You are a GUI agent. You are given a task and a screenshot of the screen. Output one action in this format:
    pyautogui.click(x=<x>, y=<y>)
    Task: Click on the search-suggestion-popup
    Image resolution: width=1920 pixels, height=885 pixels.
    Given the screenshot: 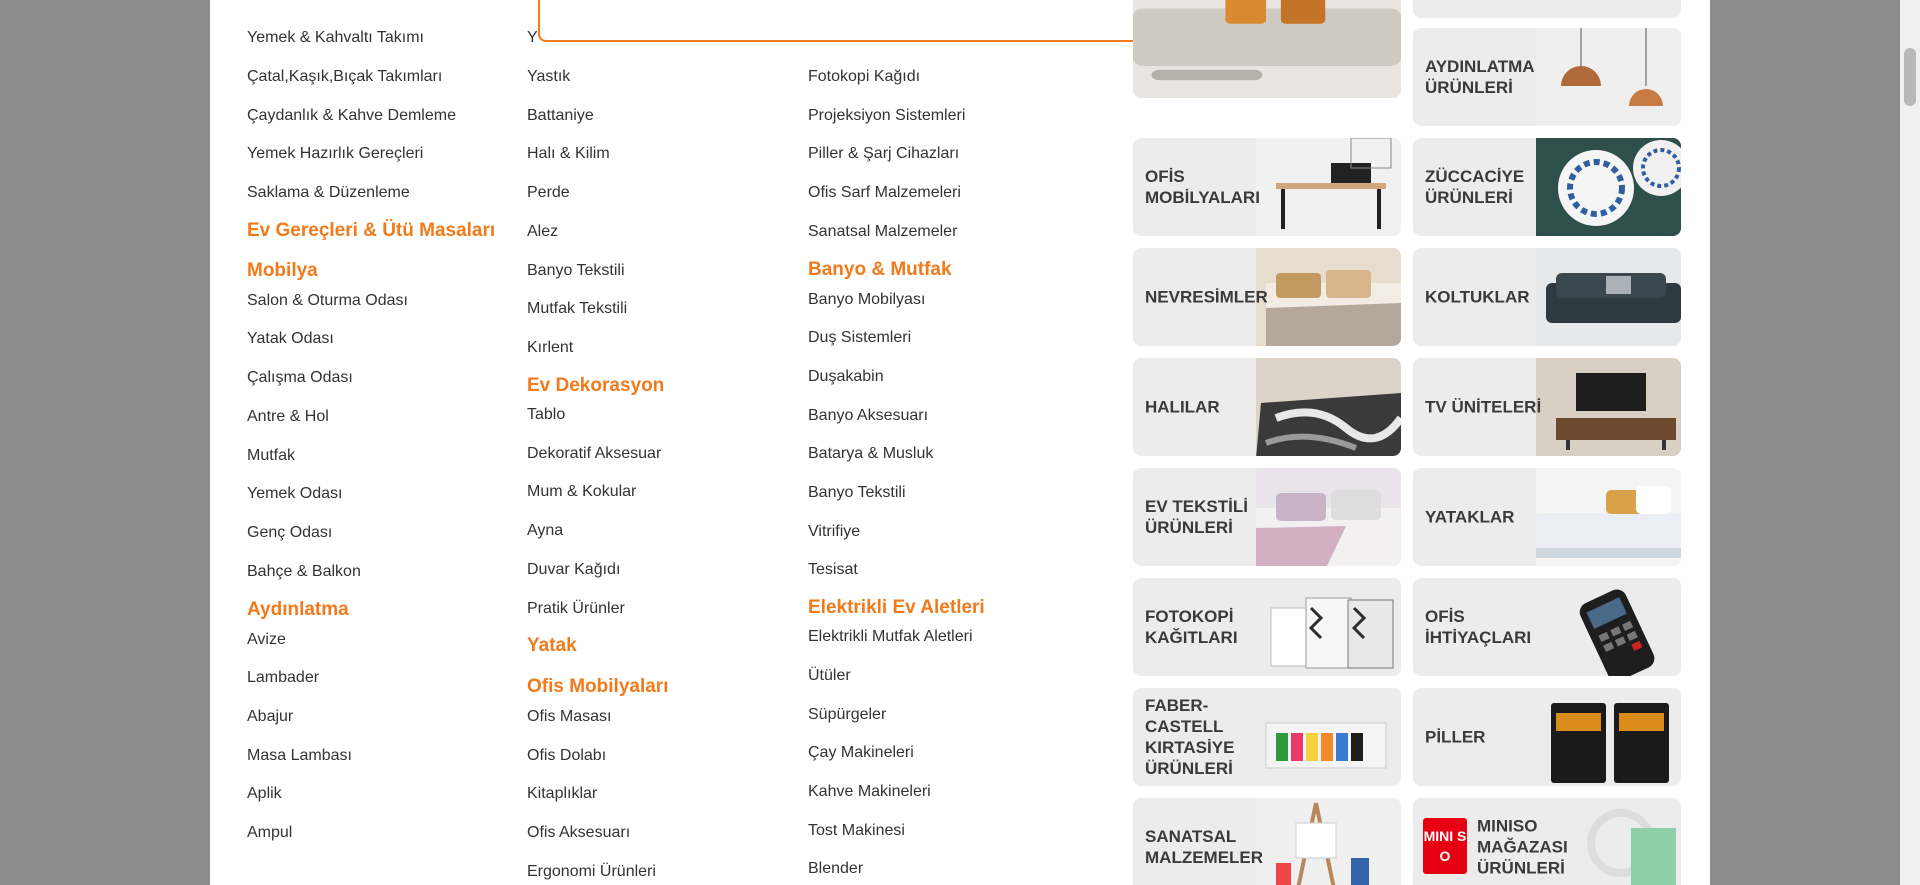 What is the action you would take?
    pyautogui.click(x=866, y=21)
    